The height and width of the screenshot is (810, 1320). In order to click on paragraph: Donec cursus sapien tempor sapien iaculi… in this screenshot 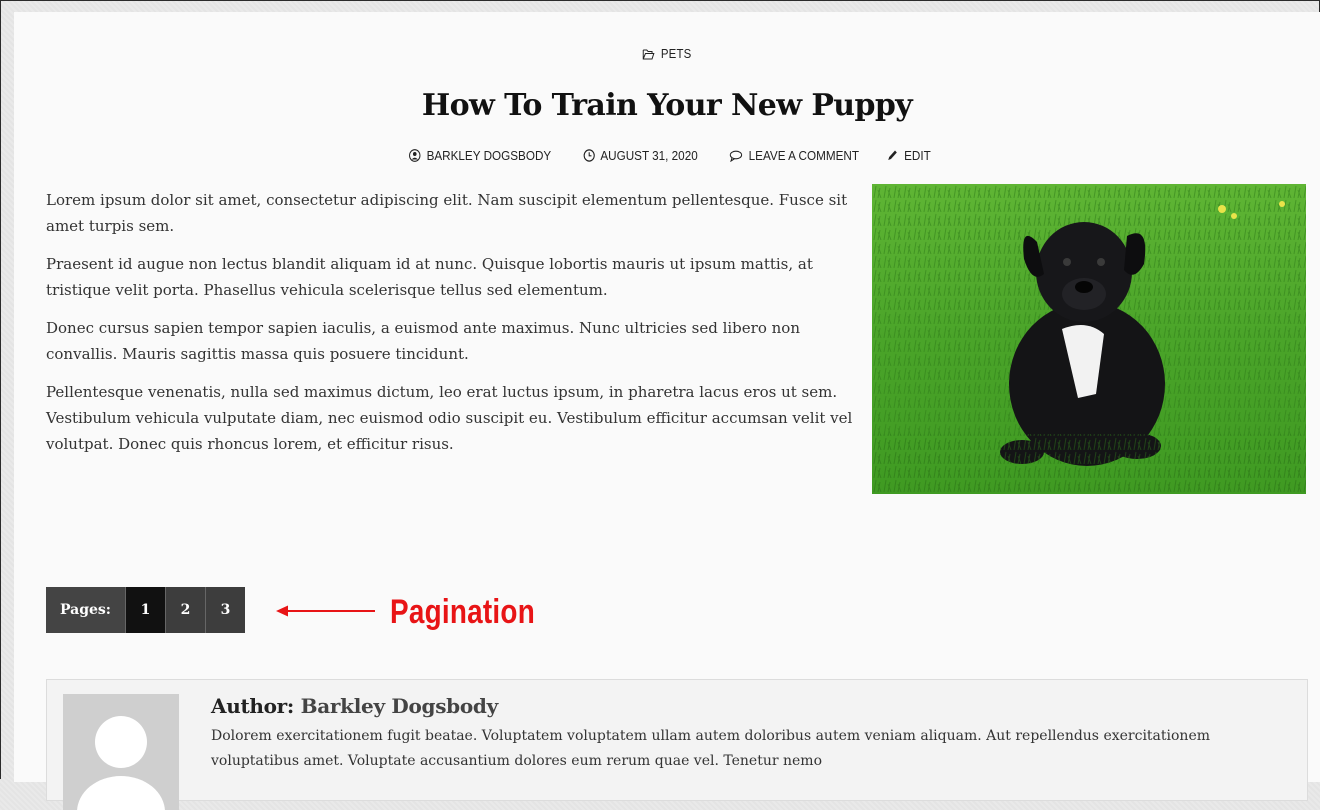, I will do `click(423, 341)`.